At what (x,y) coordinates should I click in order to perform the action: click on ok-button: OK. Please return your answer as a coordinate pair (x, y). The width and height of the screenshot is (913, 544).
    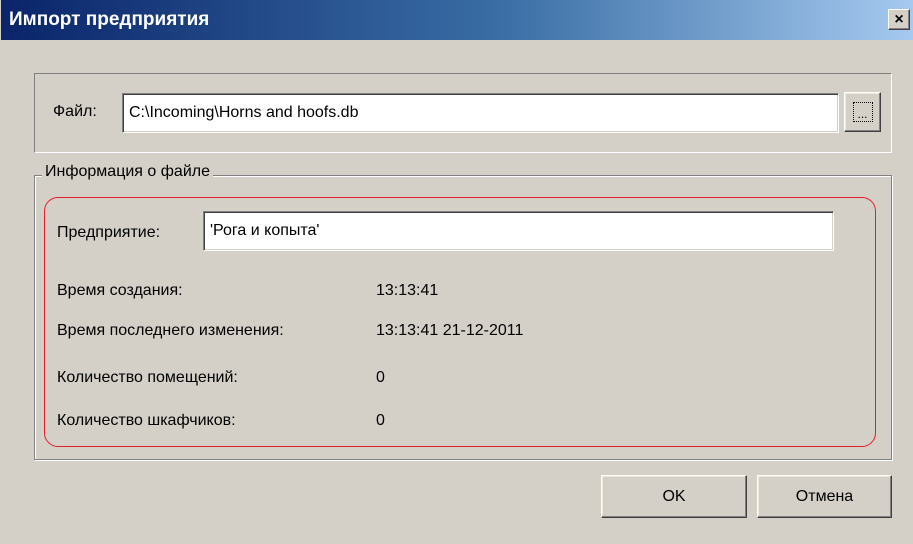
    Looking at the image, I should click on (674, 496).